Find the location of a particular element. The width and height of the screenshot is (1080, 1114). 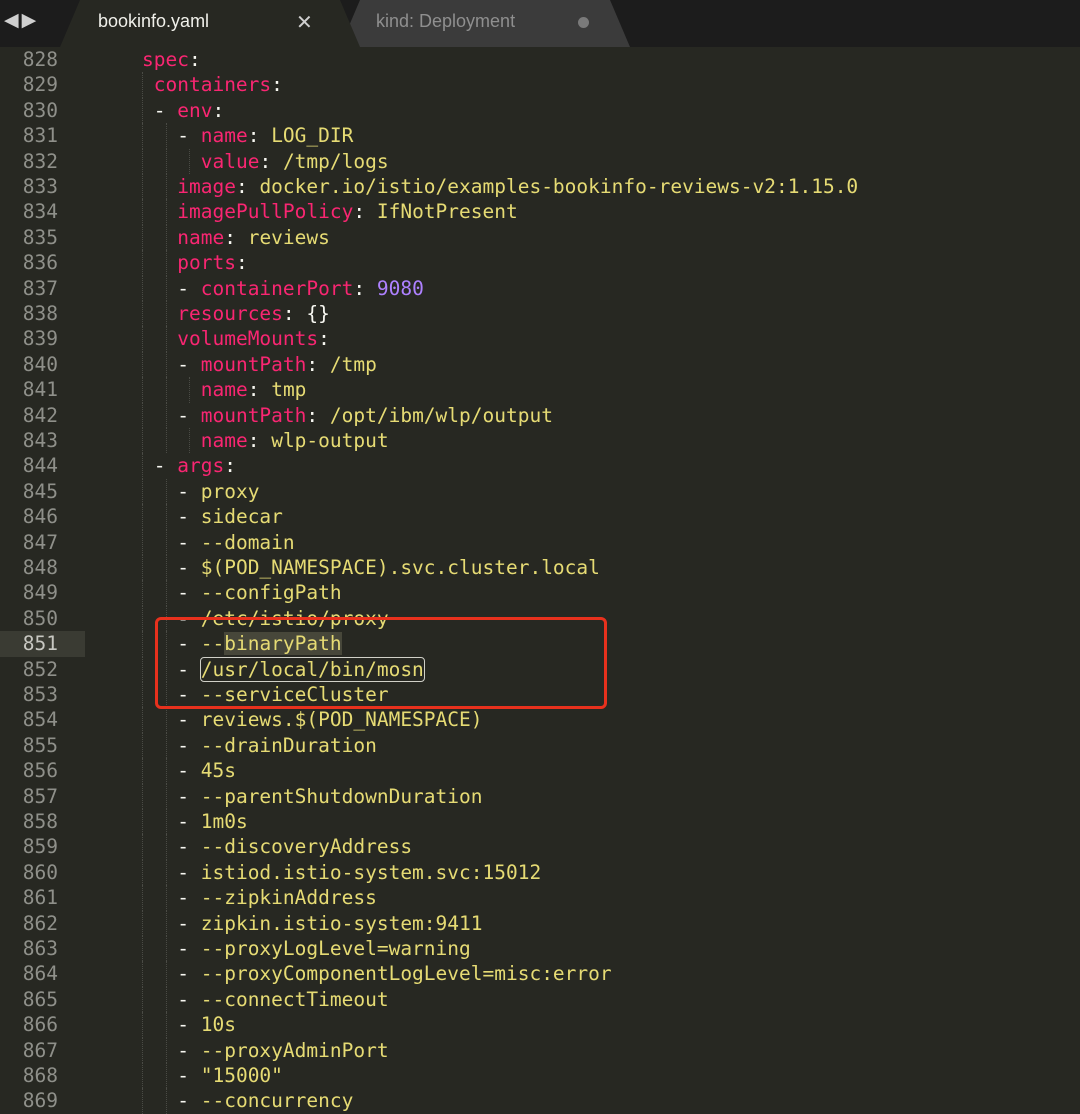

line-number: 860 is located at coordinates (40, 872).